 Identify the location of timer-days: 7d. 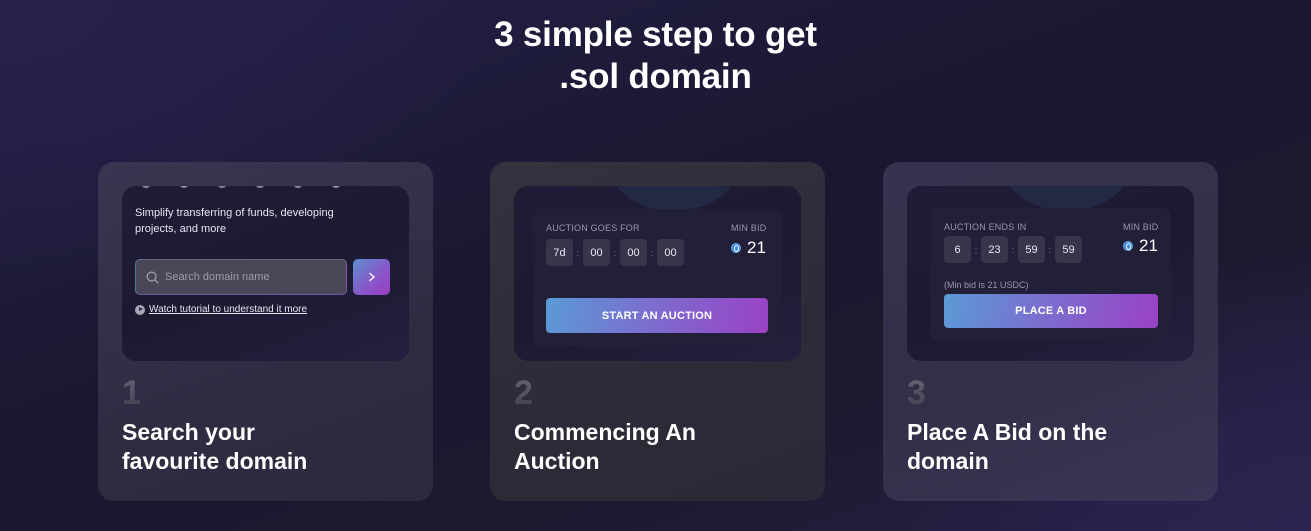
(559, 252).